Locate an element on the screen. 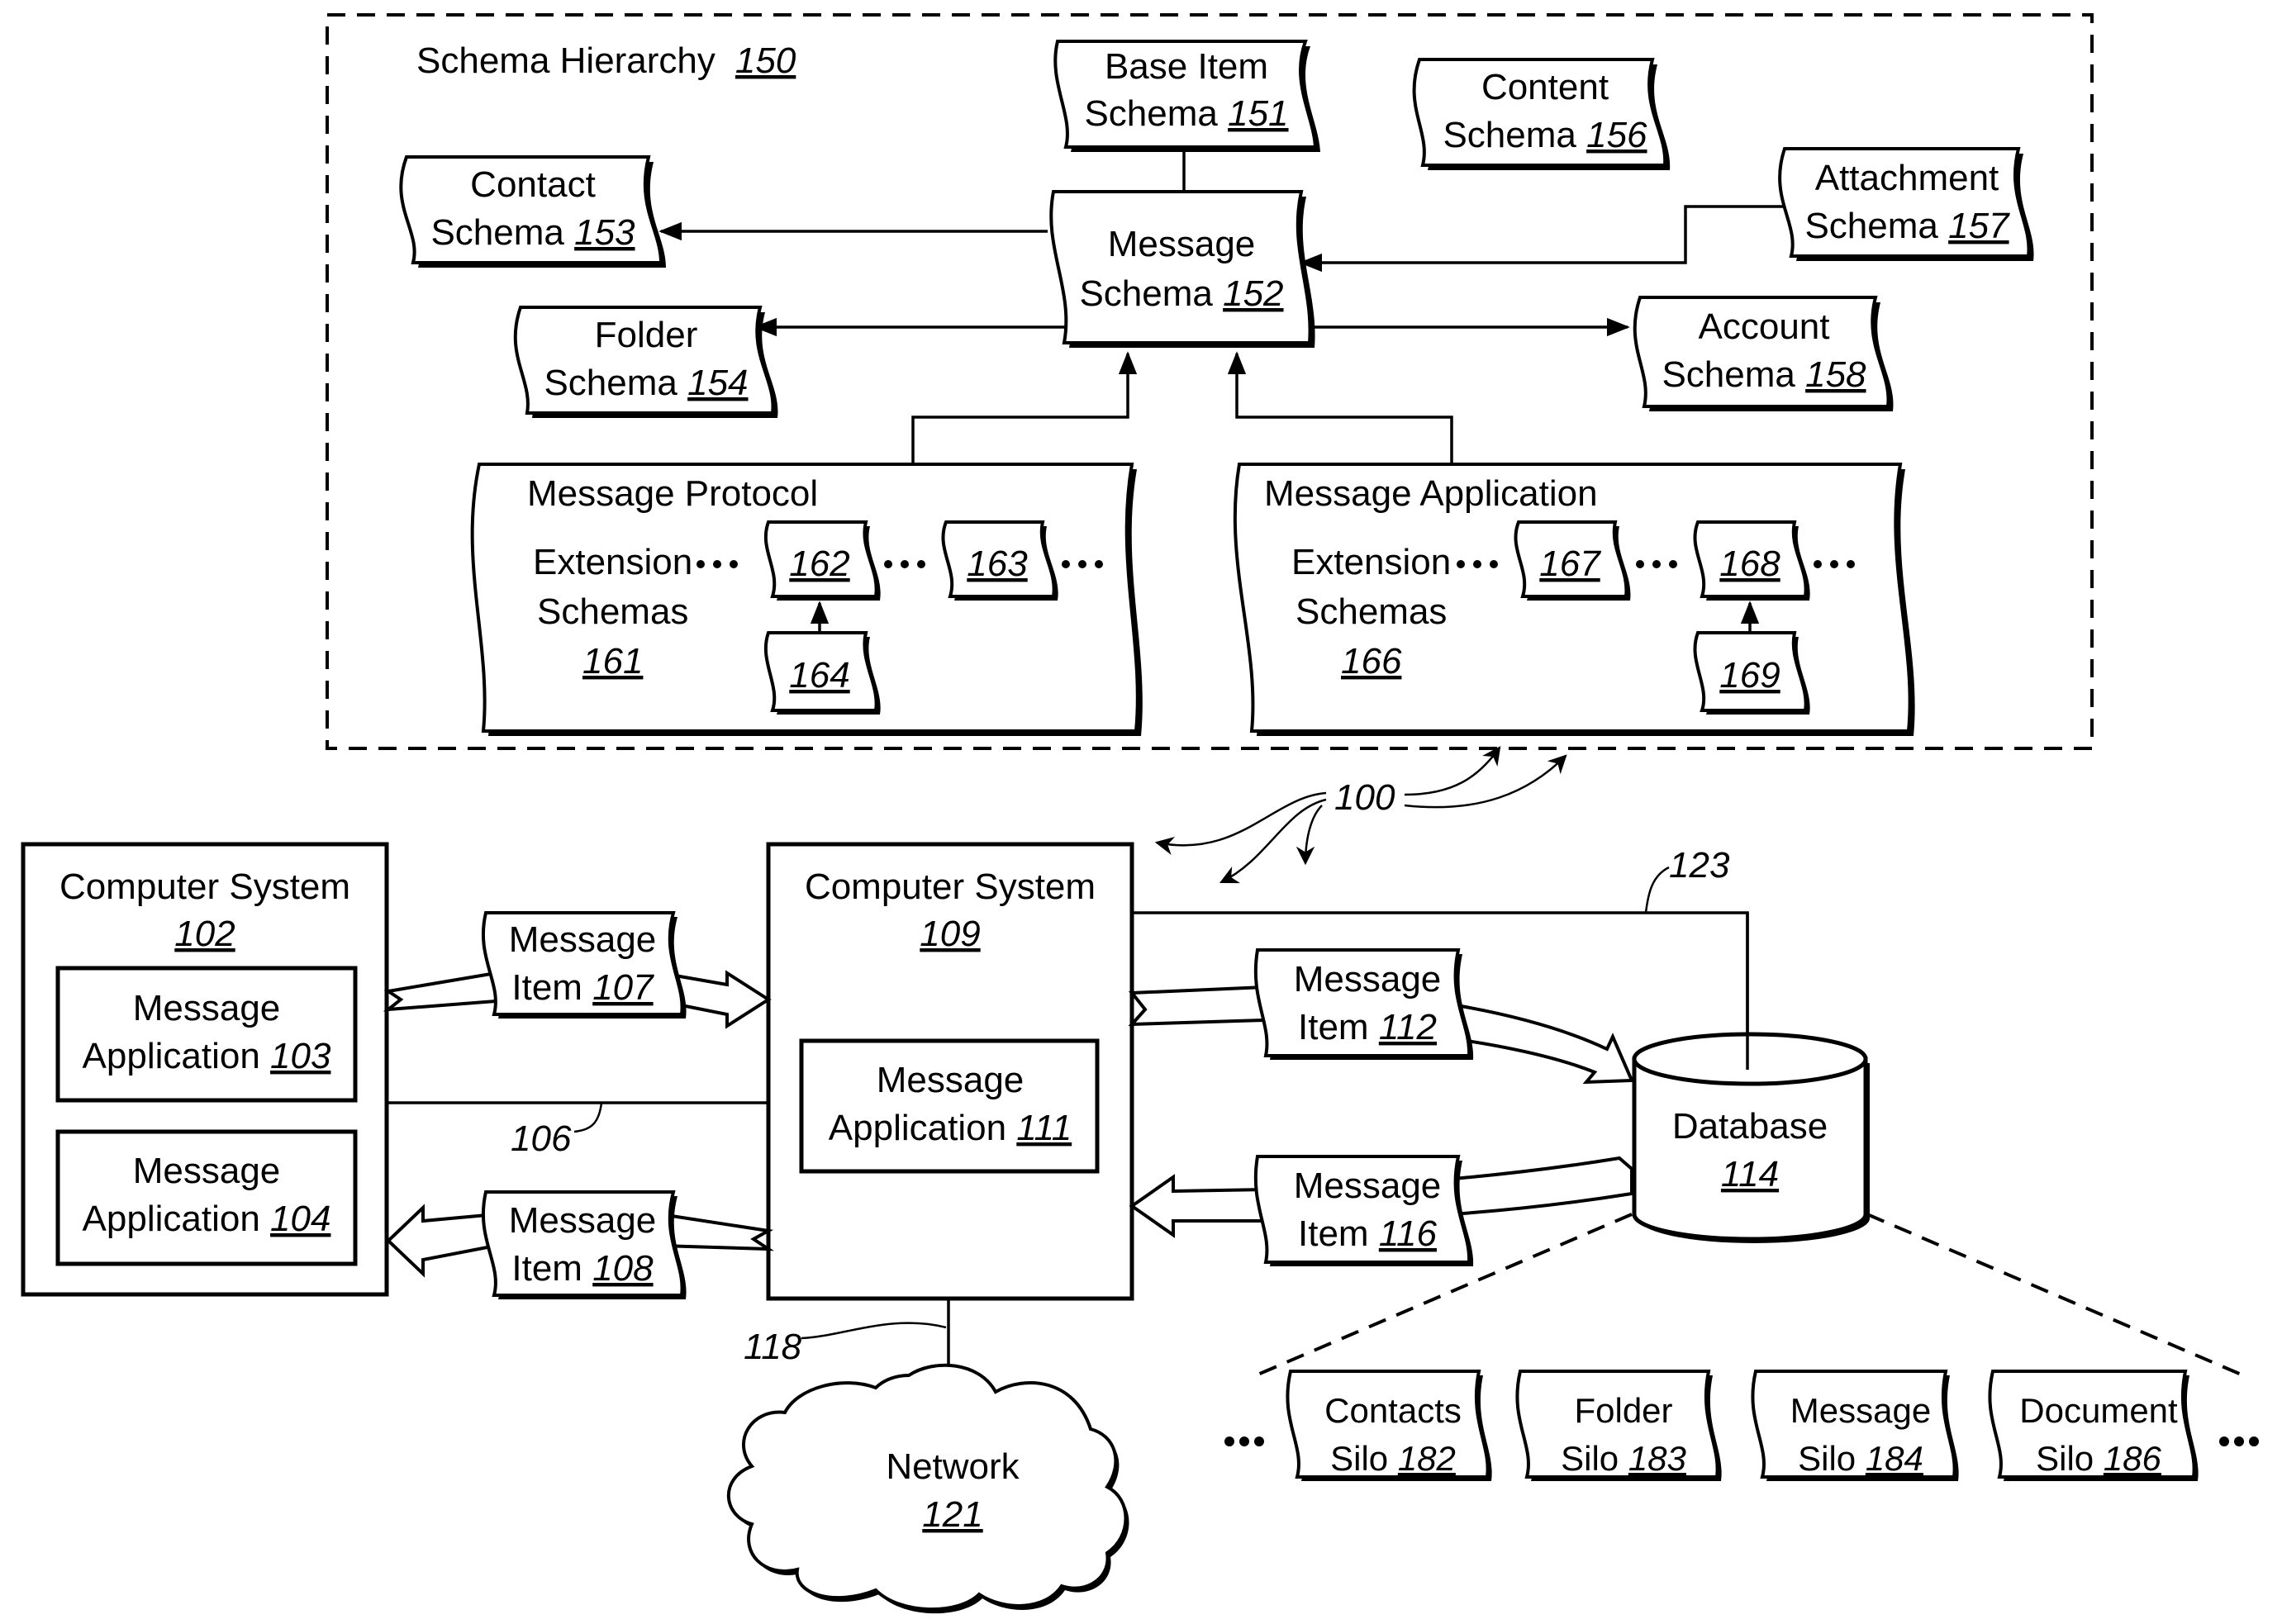  extension-schema-167: 167 is located at coordinates (1572, 560).